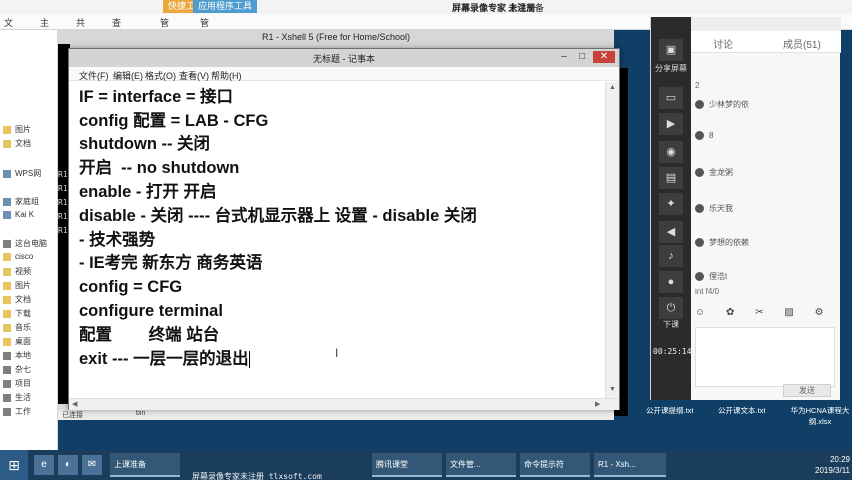 This screenshot has height=480, width=852. What do you see at coordinates (671, 256) in the screenshot?
I see `music-icon: ♪` at bounding box center [671, 256].